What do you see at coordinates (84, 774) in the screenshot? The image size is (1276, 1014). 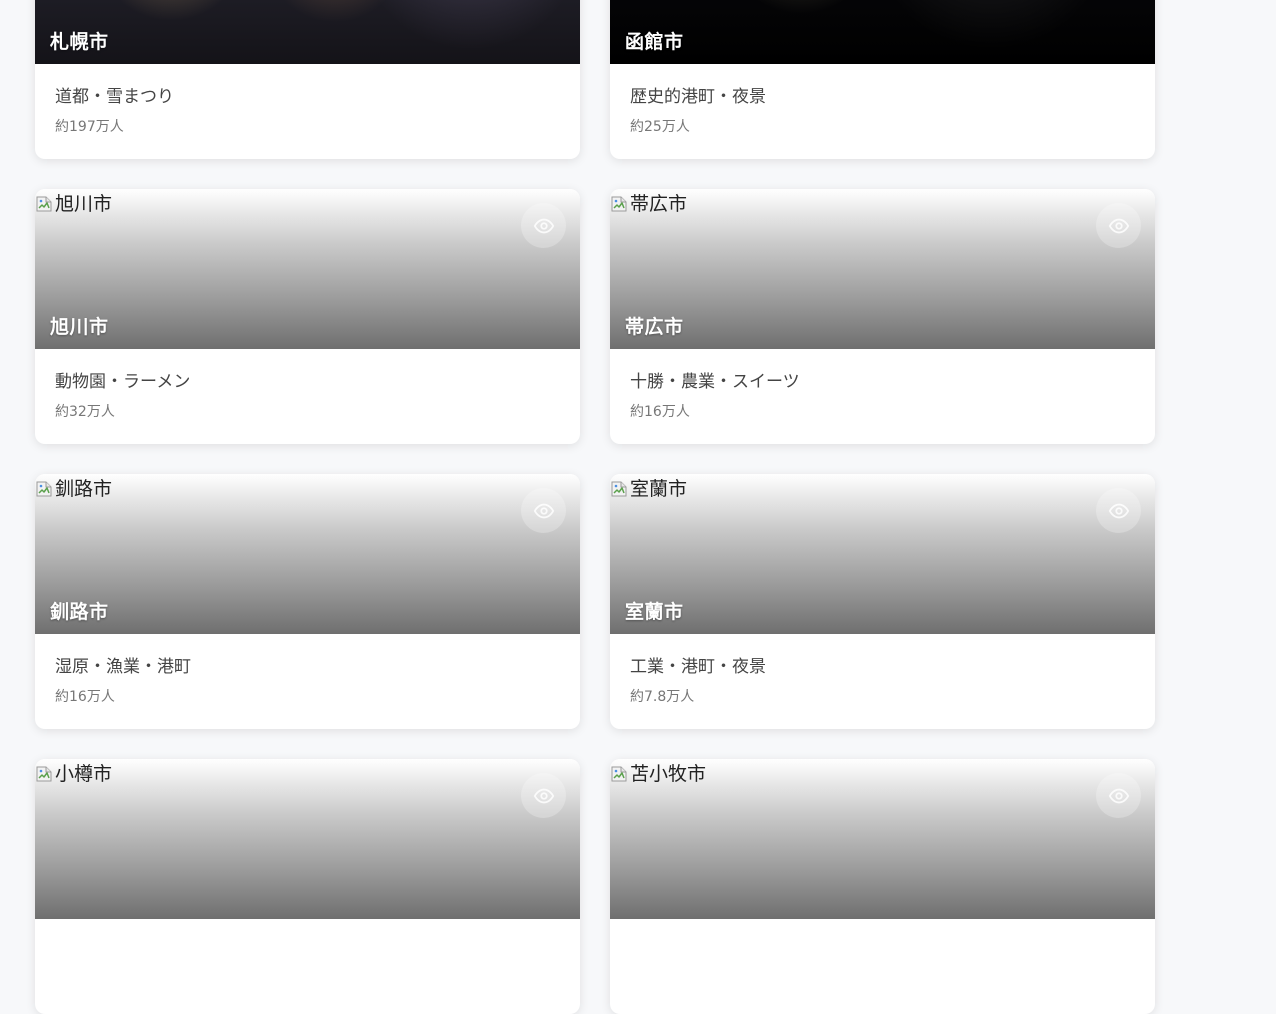 I see `image-alt-label: 小樽市` at bounding box center [84, 774].